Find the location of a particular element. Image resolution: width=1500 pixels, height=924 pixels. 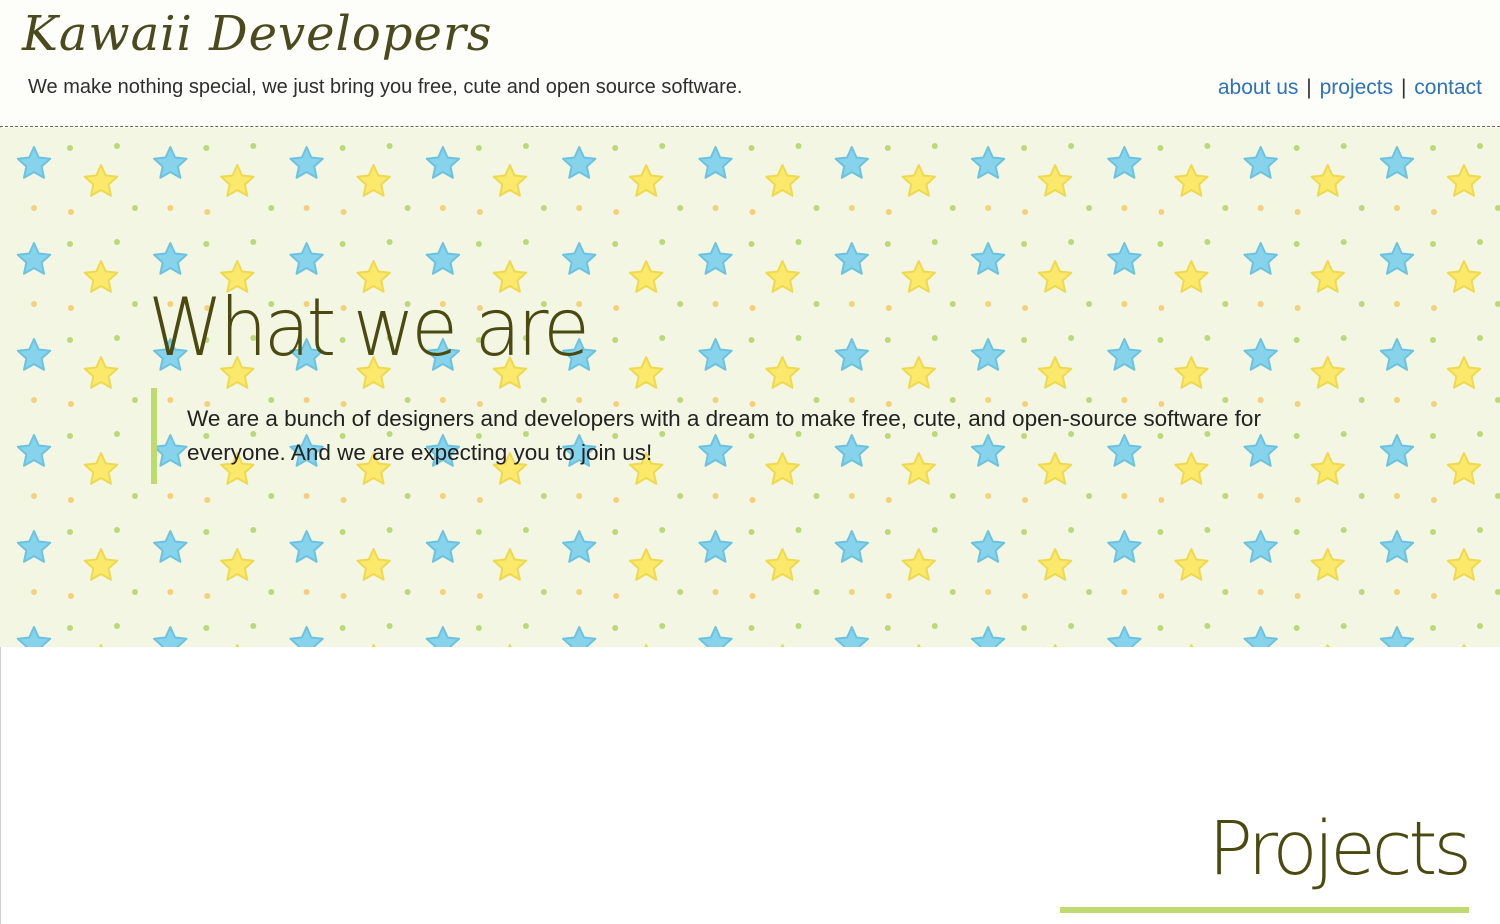

nav-link-projects: projects is located at coordinates (1357, 87).